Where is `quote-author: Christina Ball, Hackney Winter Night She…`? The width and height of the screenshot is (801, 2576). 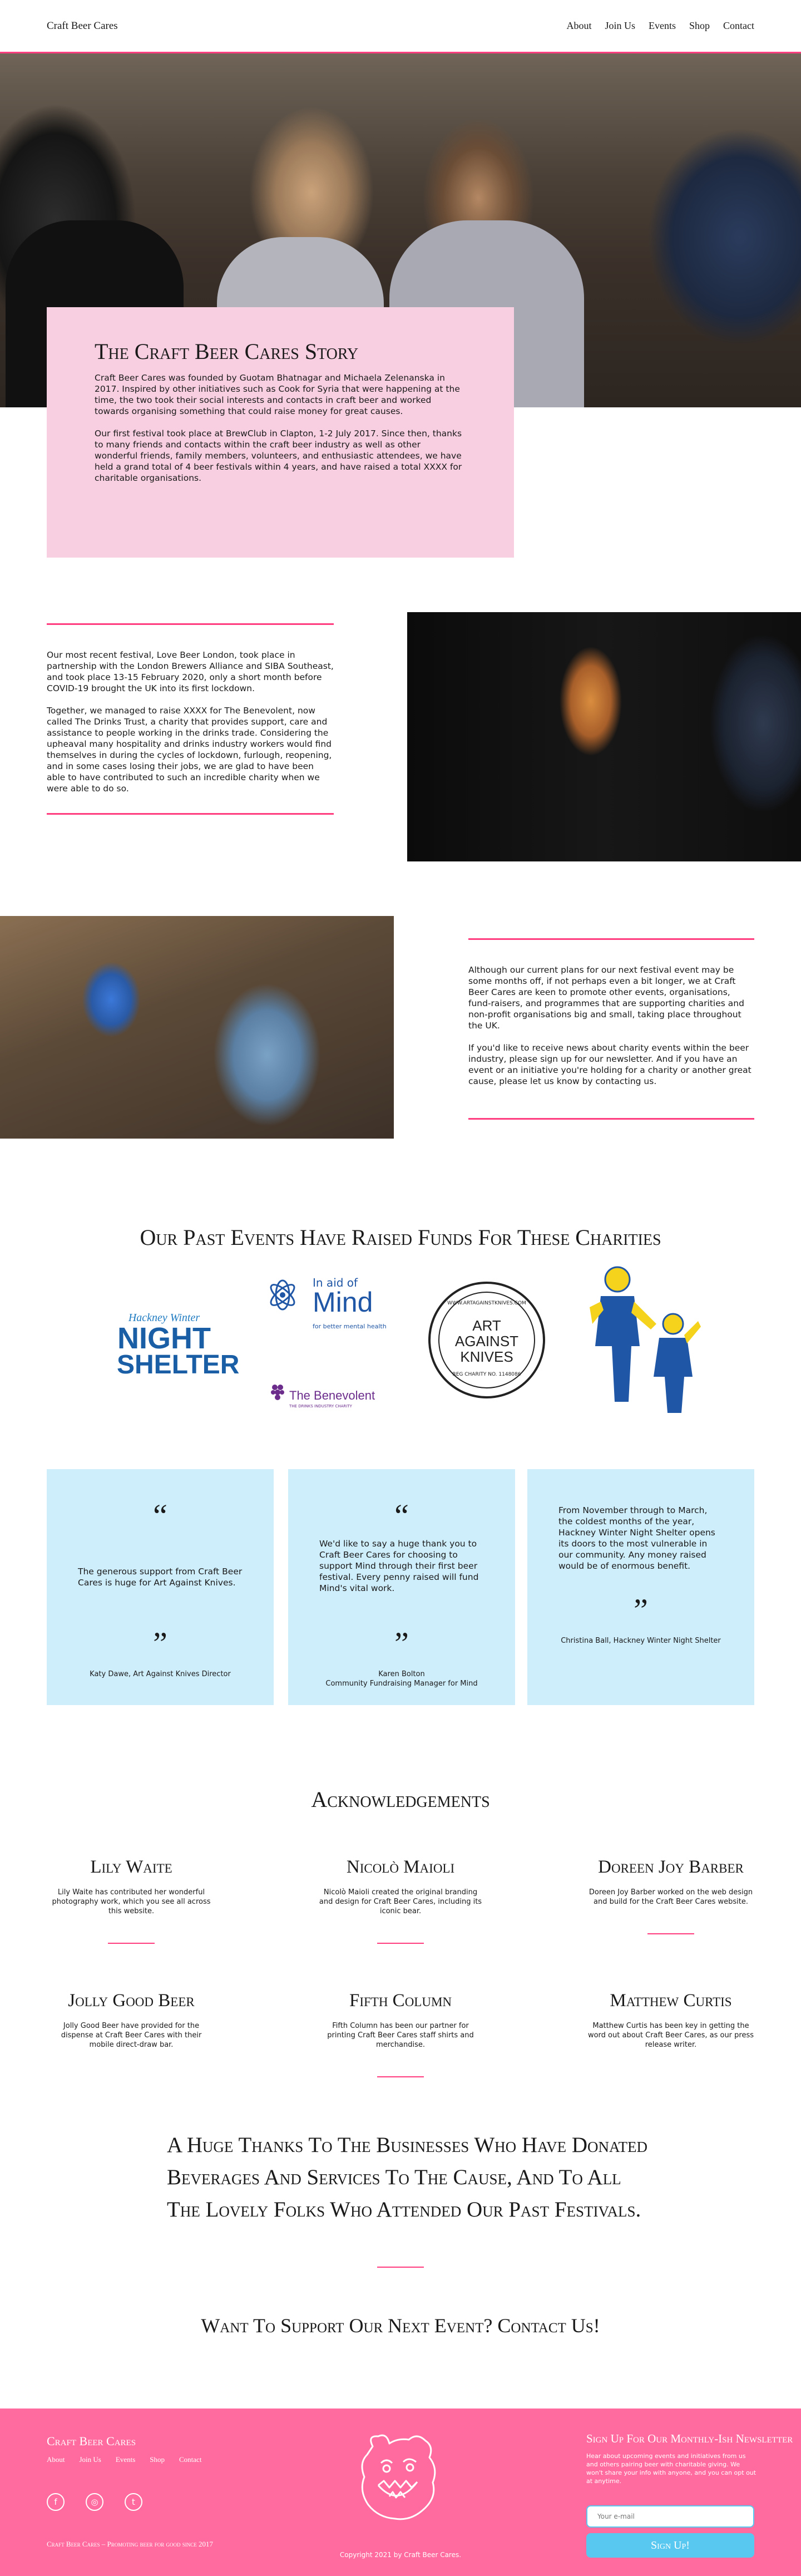 quote-author: Christina Ball, Hackney Winter Night She… is located at coordinates (641, 1641).